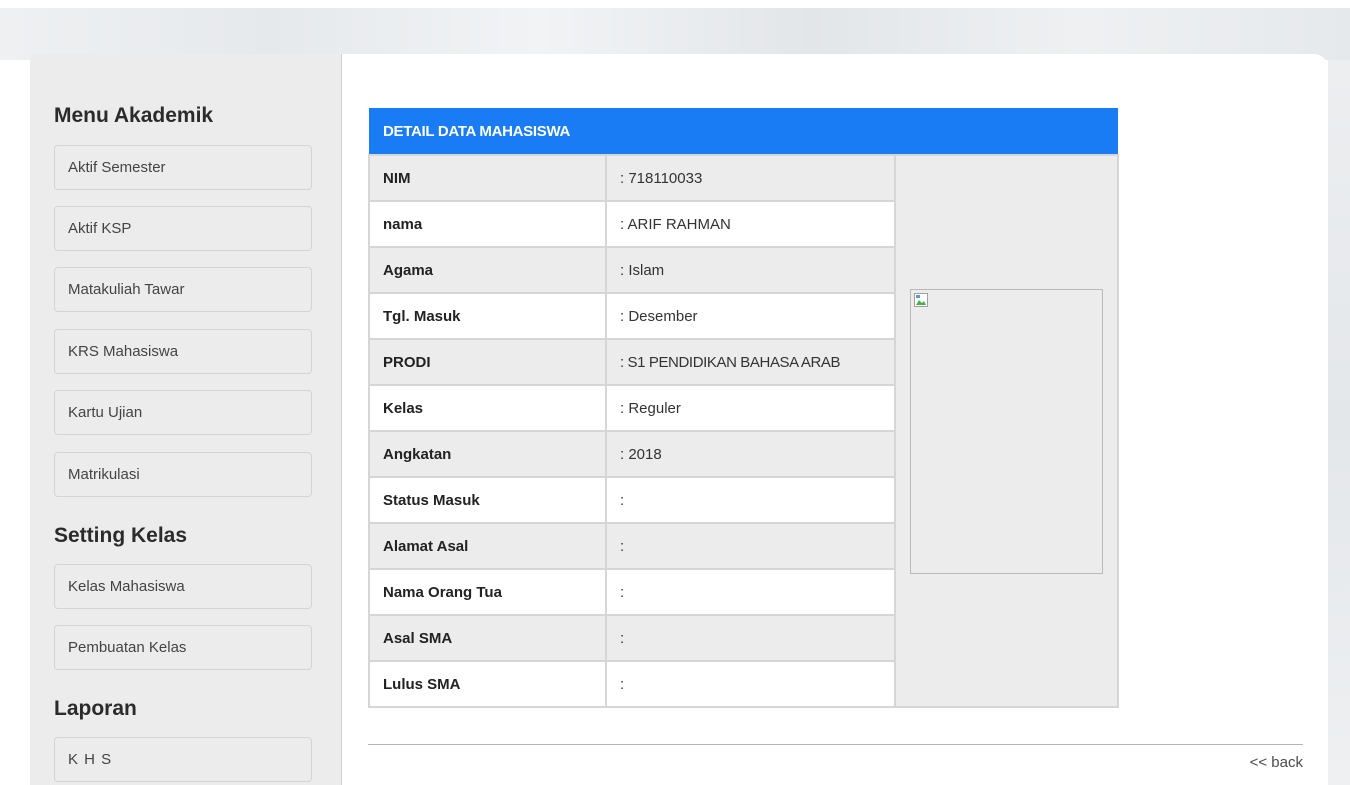  I want to click on menu-item-kartu-ujian: Kartu Ujian, so click(183, 412).